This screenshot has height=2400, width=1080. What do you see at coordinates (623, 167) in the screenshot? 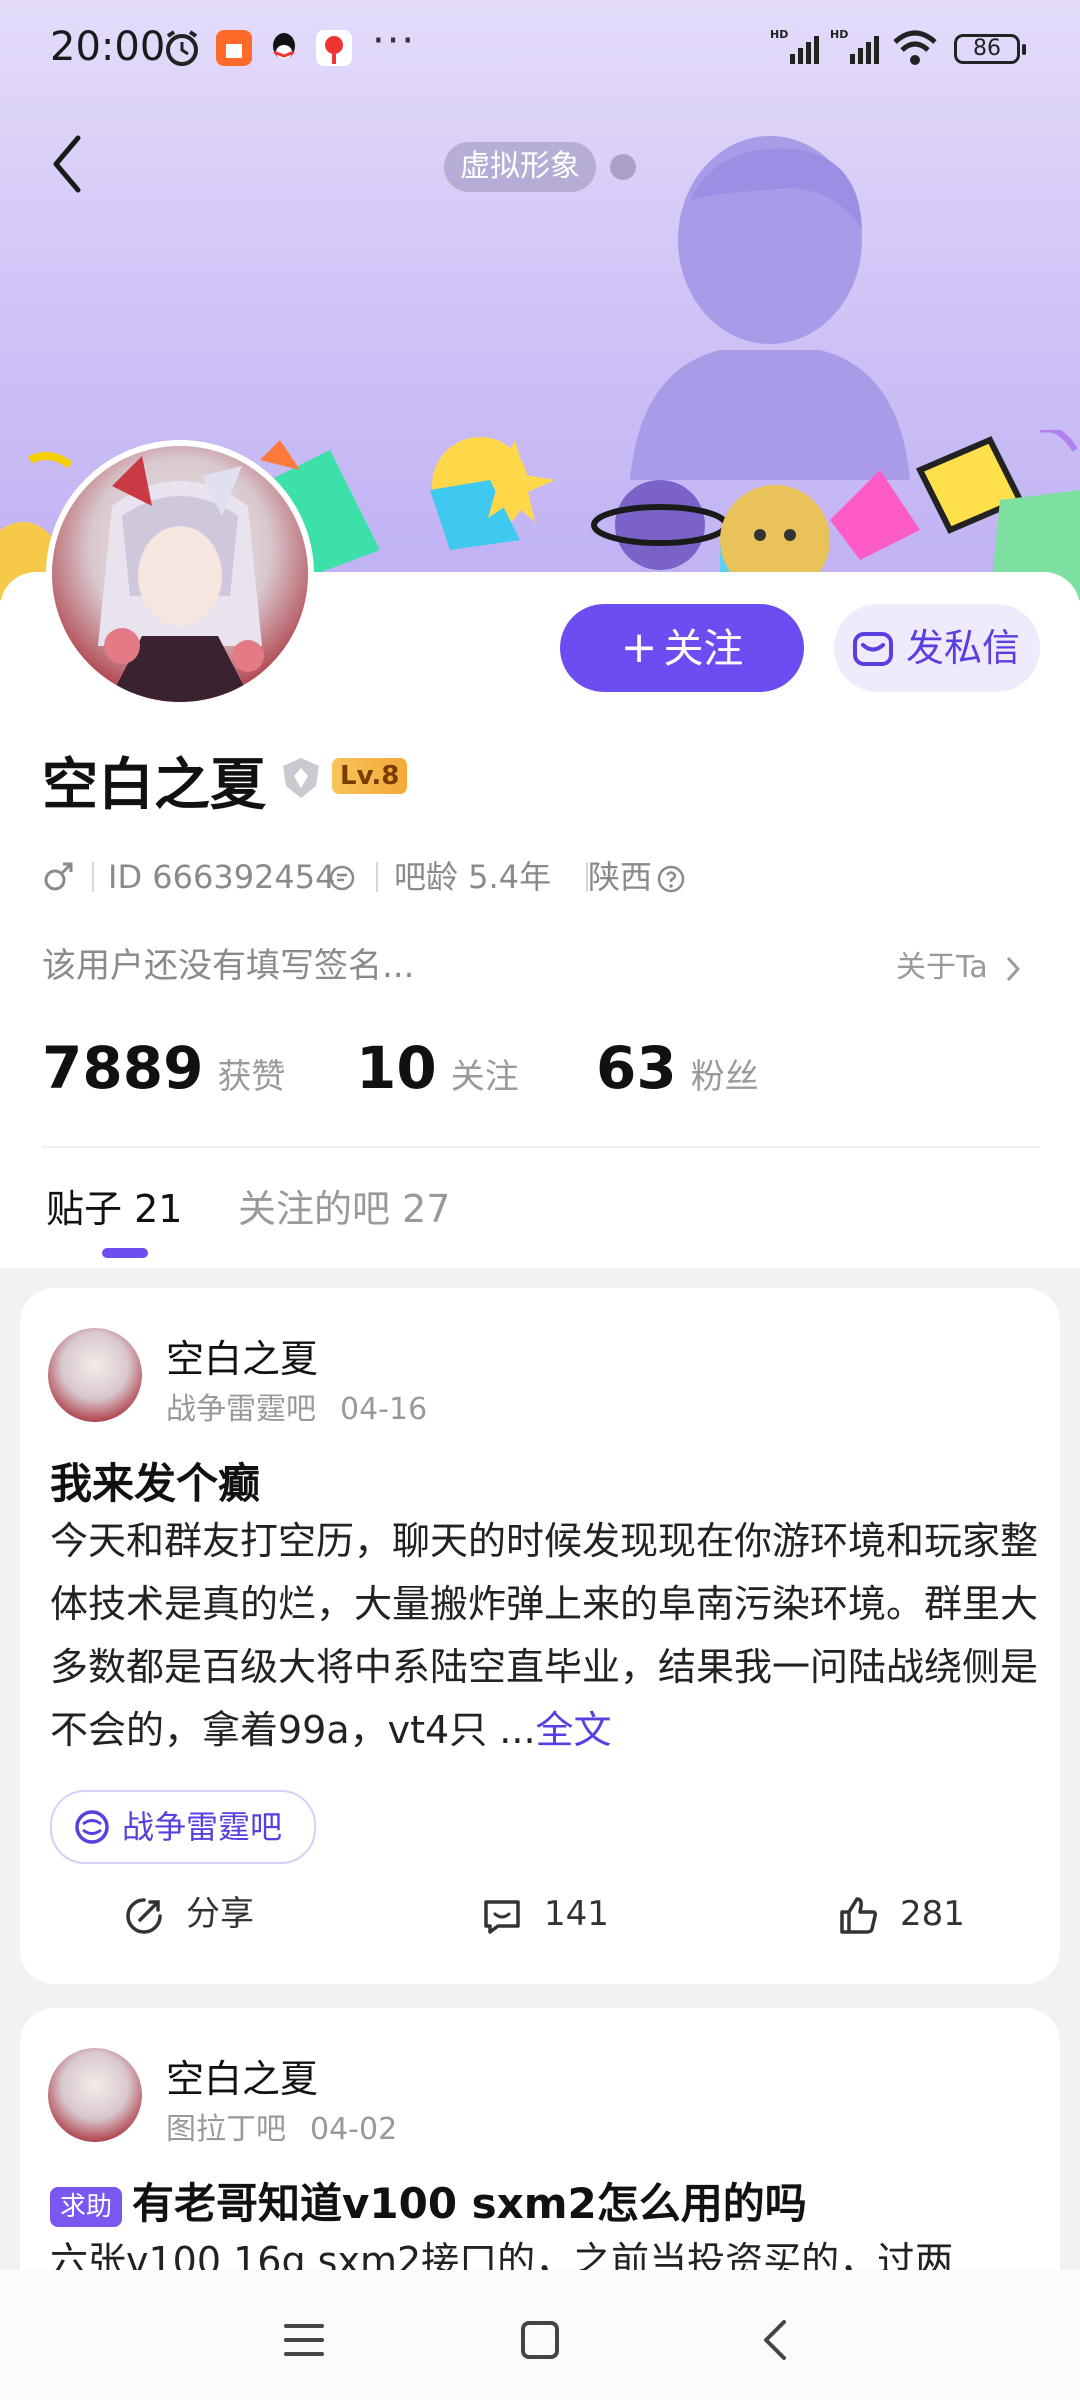
I see `pill-indicator-dot` at bounding box center [623, 167].